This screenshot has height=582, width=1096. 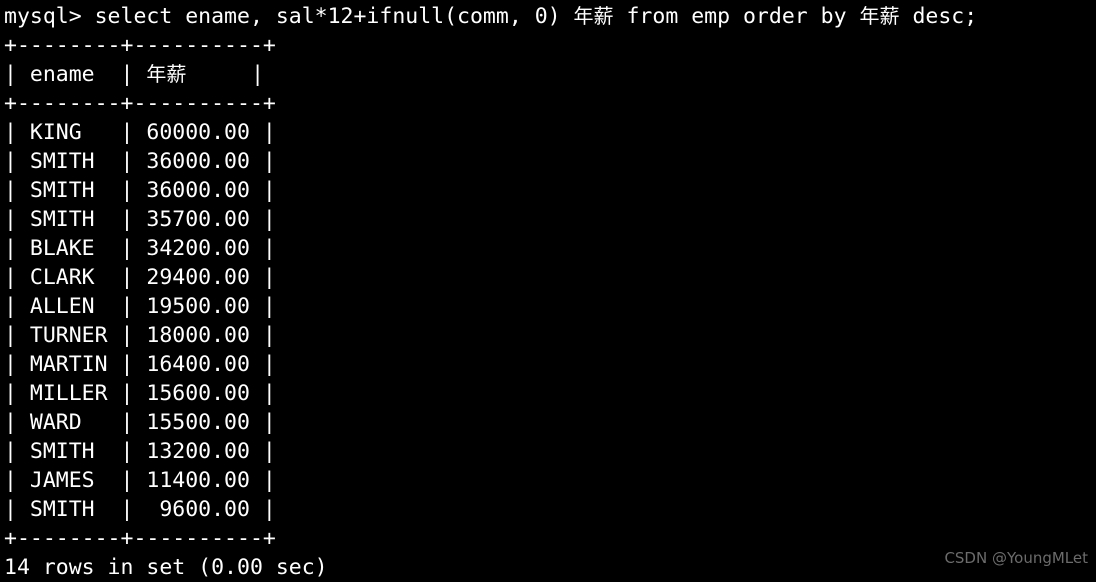 What do you see at coordinates (334, 16) in the screenshot?
I see `query-text-before-alias: select ename, sal*12+ifnull(comm, 0)` at bounding box center [334, 16].